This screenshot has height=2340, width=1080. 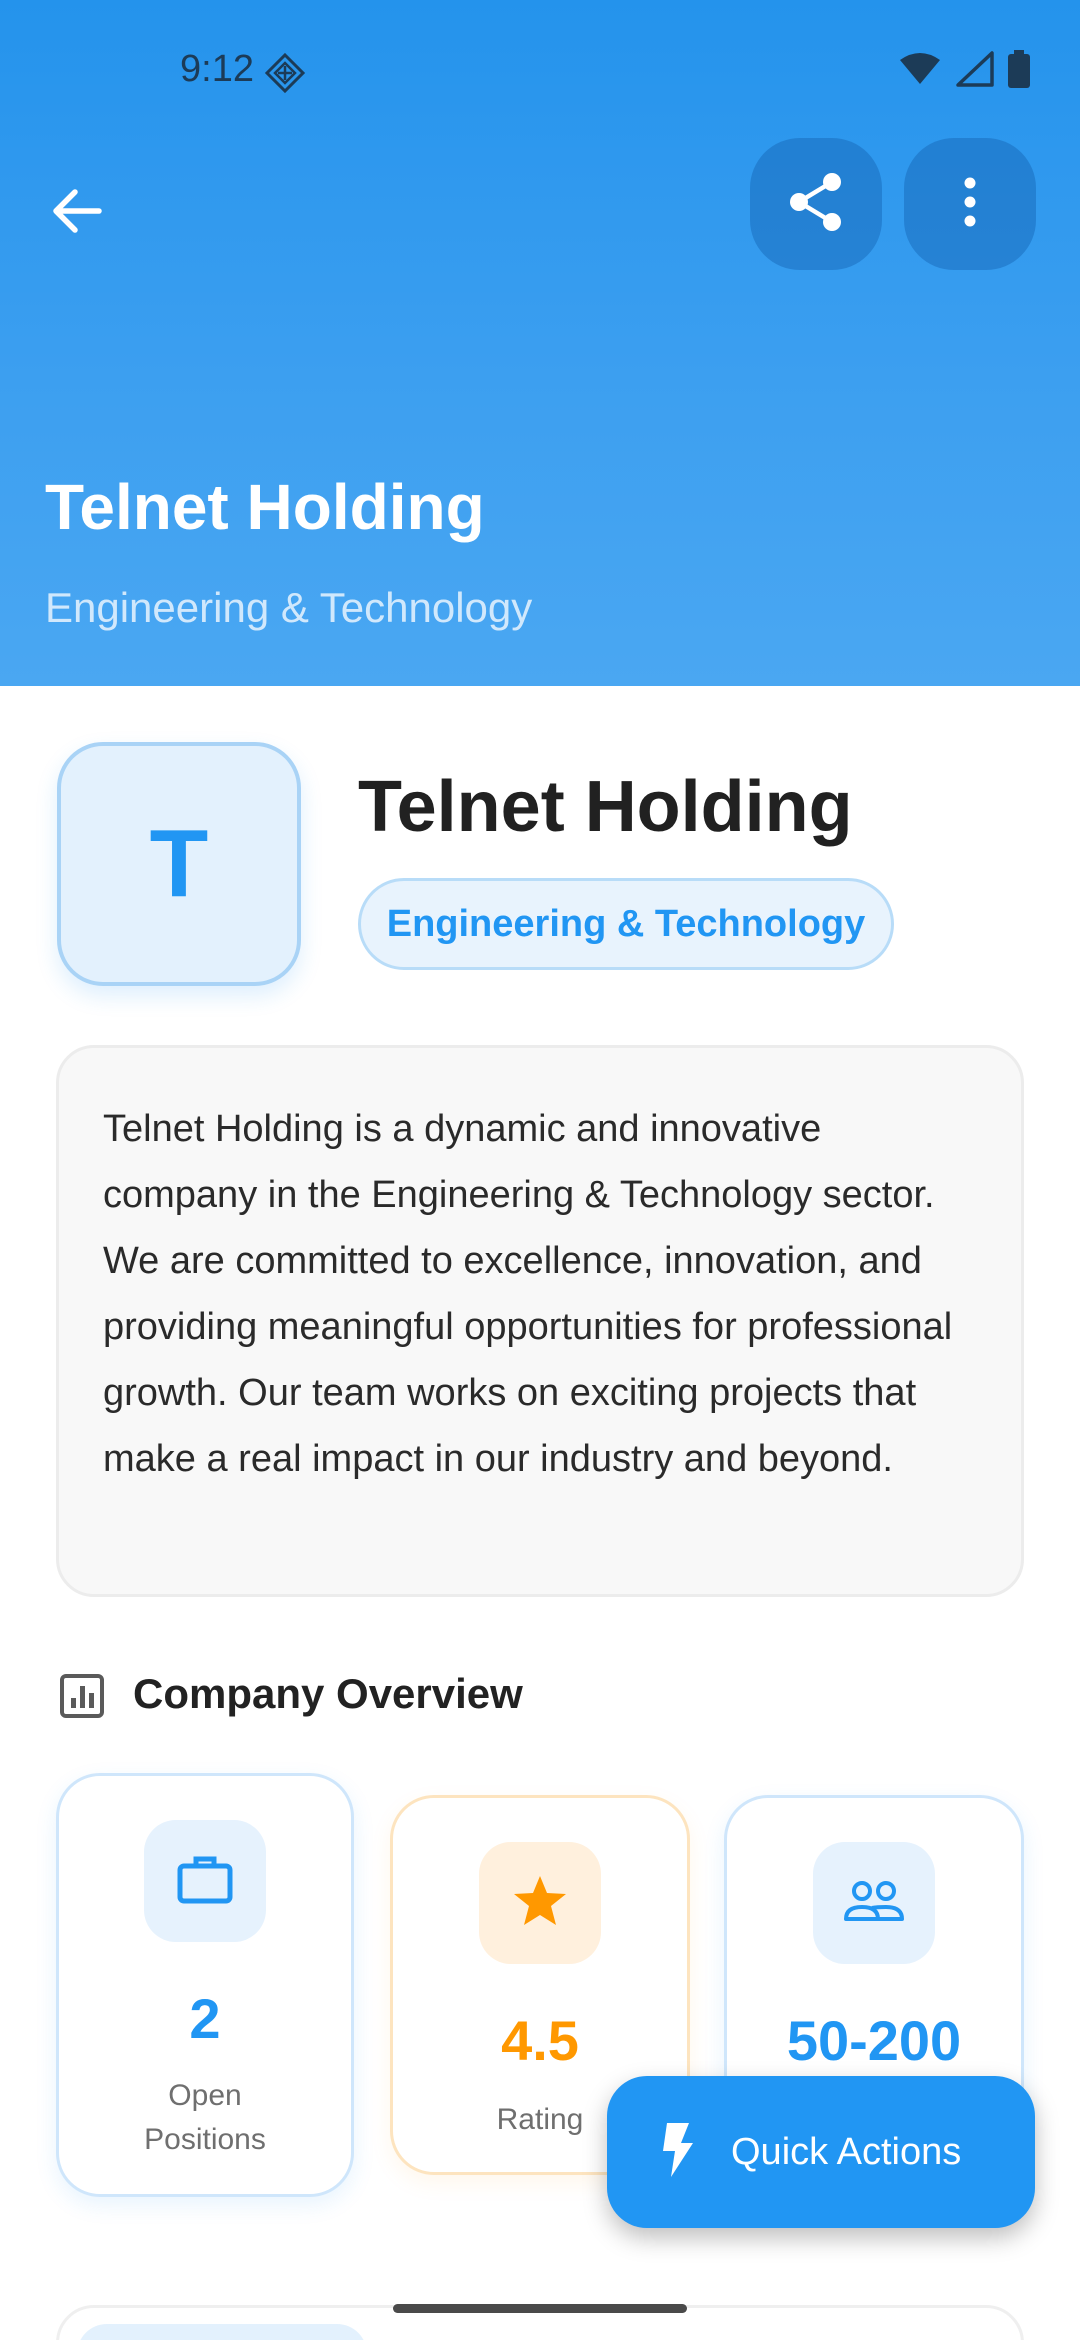 What do you see at coordinates (846, 2151) in the screenshot?
I see `fab-label: Quick Actions` at bounding box center [846, 2151].